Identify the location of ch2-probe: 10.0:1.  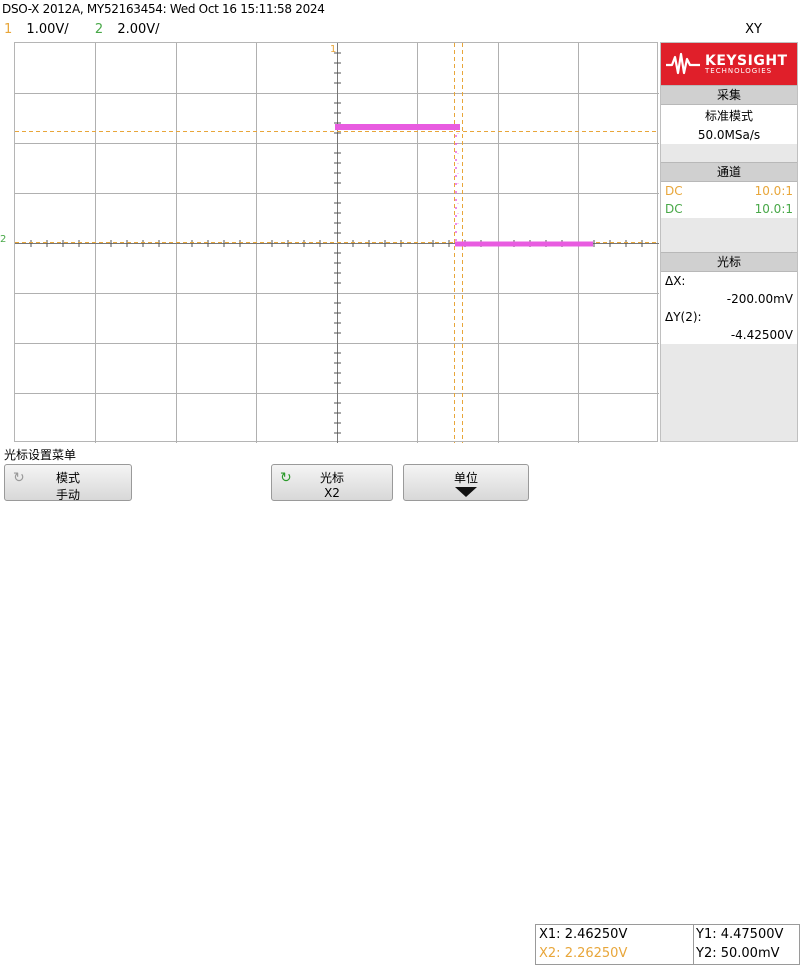
(773, 209).